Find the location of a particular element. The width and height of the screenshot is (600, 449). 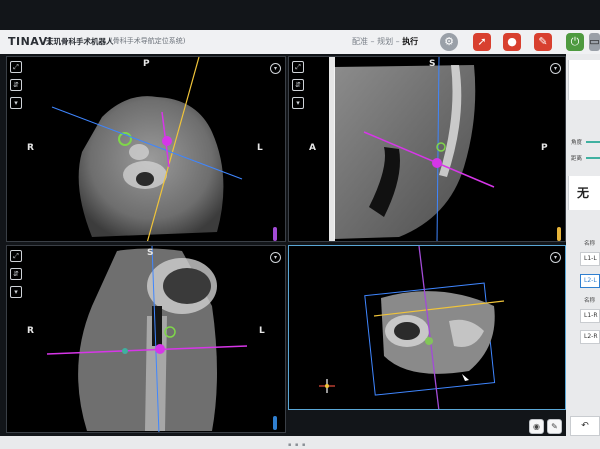

step-planning: 规划 is located at coordinates (385, 41).